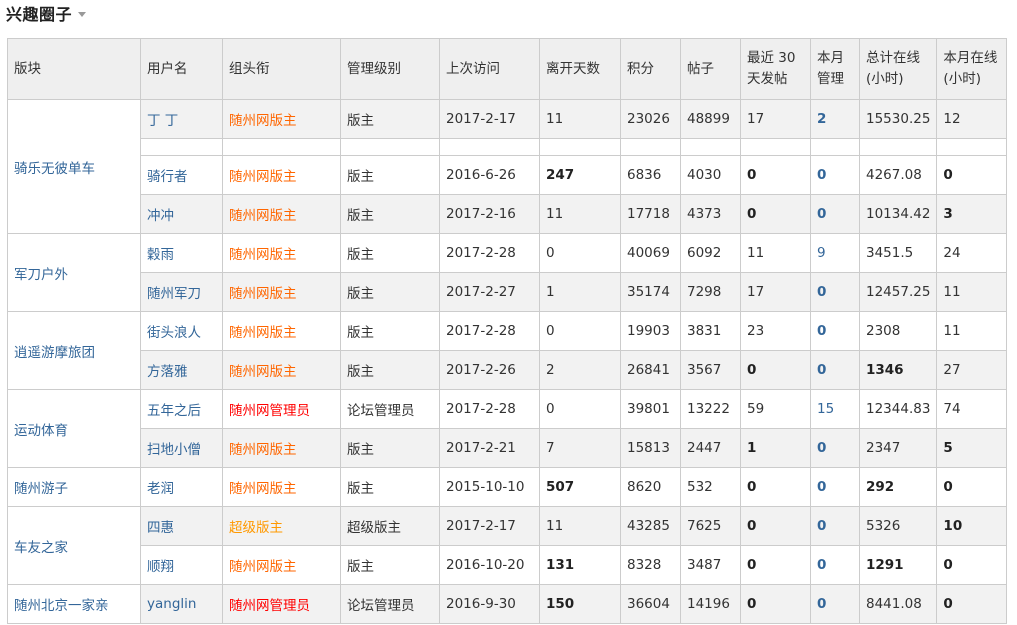 The width and height of the screenshot is (1017, 625). What do you see at coordinates (650, 448) in the screenshot?
I see `credits-cell: 15813` at bounding box center [650, 448].